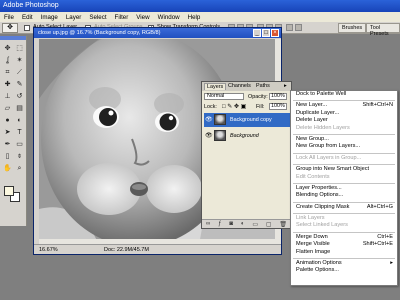 The image size is (400, 300). What do you see at coordinates (215, 86) in the screenshot?
I see `tab-layers: Layers` at bounding box center [215, 86].